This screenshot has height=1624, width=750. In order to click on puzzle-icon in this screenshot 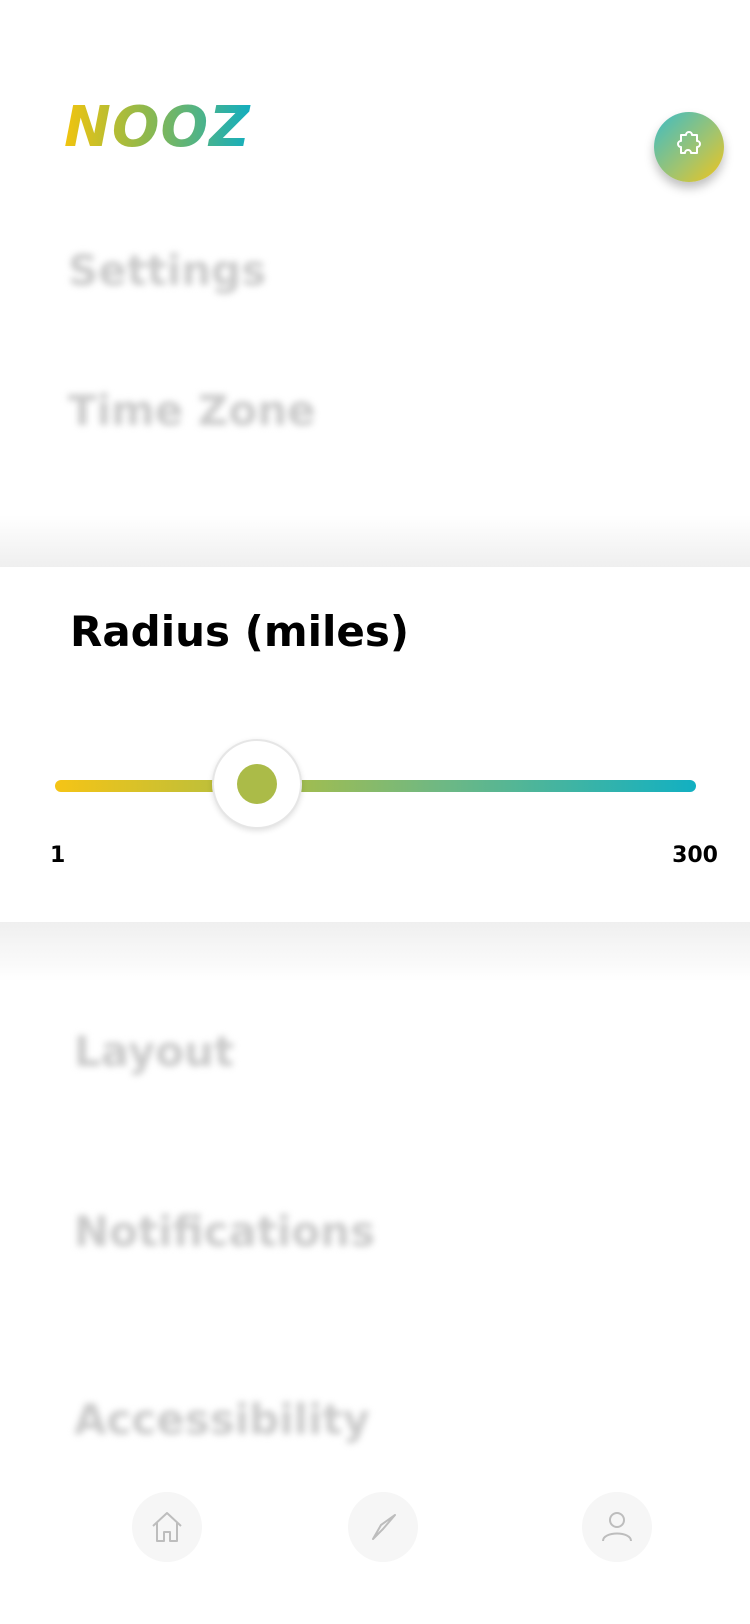, I will do `click(689, 142)`.